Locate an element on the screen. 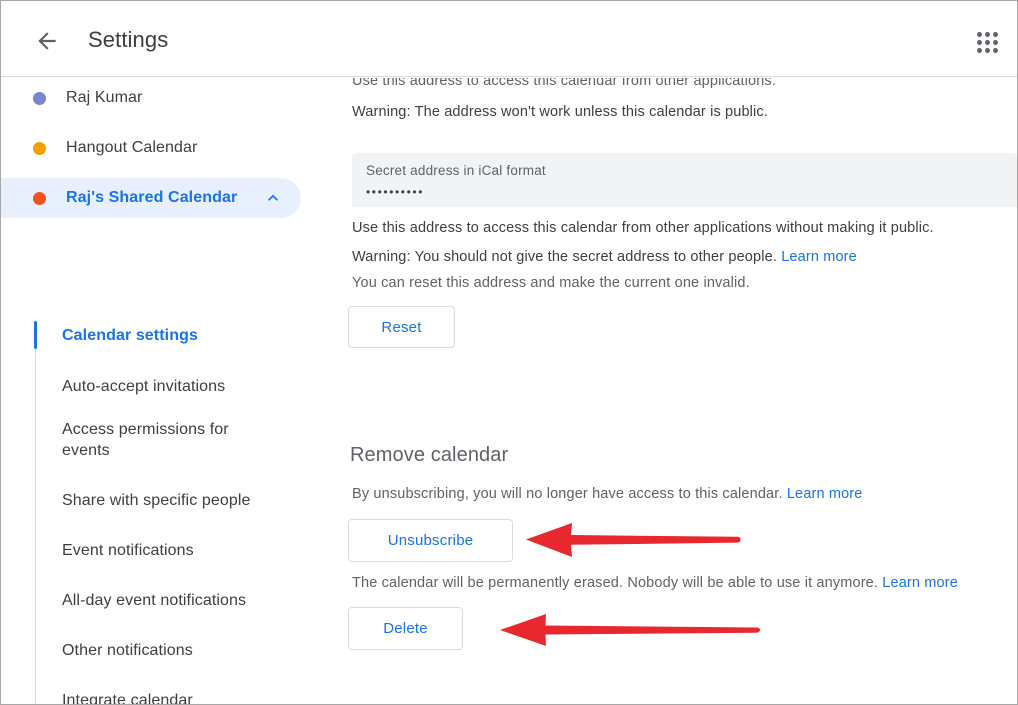 The width and height of the screenshot is (1018, 705). sidebar-calendar-rajs-shared-calendar: Raj's Shared Calendar is located at coordinates (151, 198).